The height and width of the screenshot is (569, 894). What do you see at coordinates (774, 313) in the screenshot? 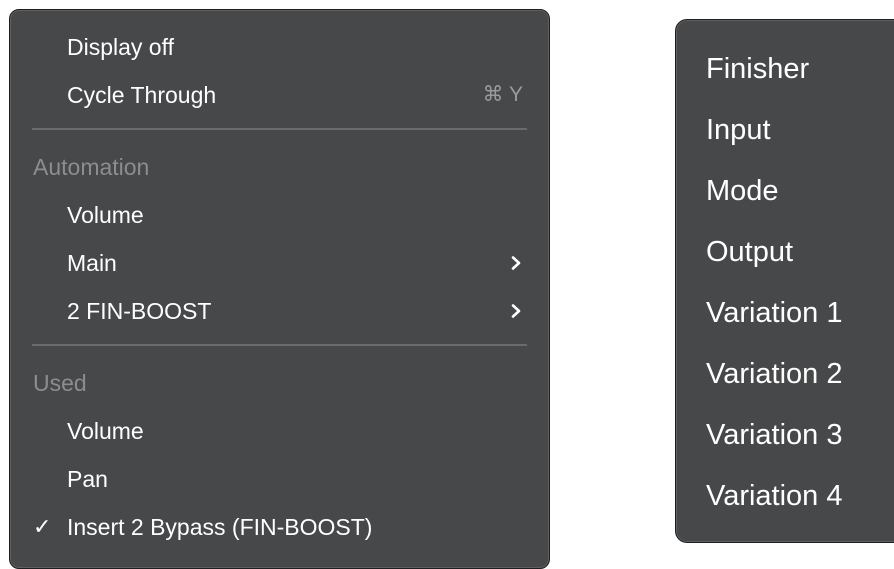
I see `submenu-item-label: Variation 1` at bounding box center [774, 313].